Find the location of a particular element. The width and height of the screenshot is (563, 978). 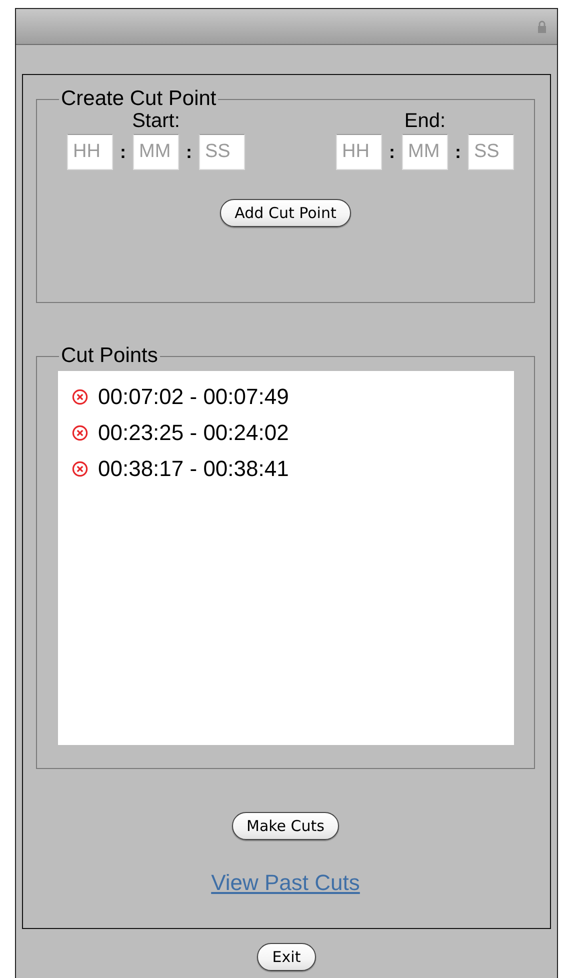

button: Add Cut Point is located at coordinates (286, 213).